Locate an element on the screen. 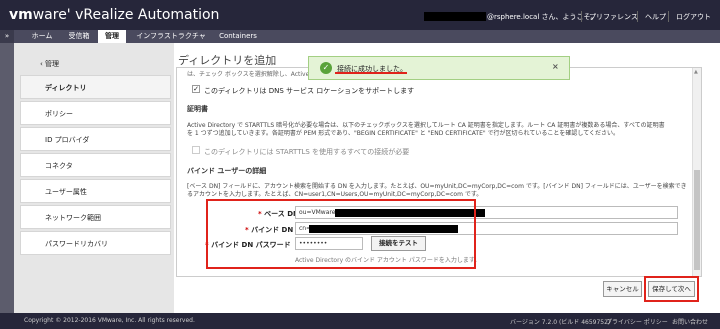 The width and height of the screenshot is (720, 329). tab-inbox: 受信箱 is located at coordinates (79, 36).